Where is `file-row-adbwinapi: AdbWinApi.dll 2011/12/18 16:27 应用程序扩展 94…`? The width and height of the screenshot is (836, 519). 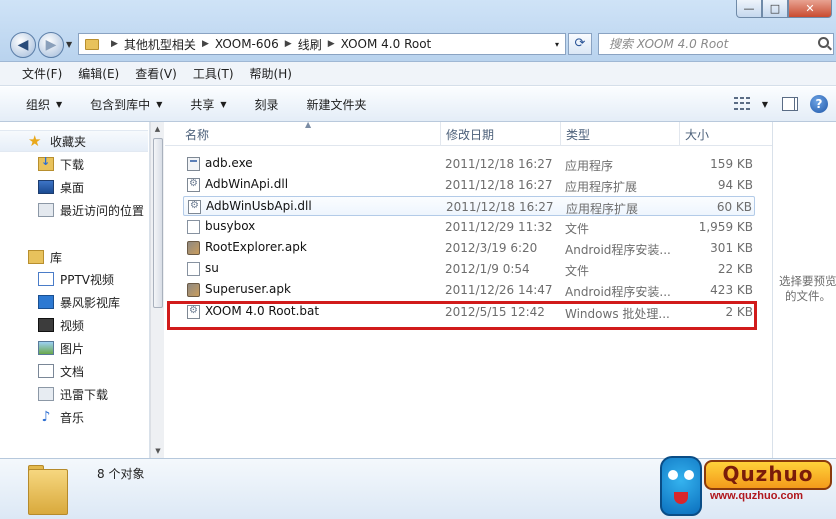
file-row-adbwinapi: AdbWinApi.dll 2011/12/18 16:27 应用程序扩展 94… is located at coordinates (469, 185).